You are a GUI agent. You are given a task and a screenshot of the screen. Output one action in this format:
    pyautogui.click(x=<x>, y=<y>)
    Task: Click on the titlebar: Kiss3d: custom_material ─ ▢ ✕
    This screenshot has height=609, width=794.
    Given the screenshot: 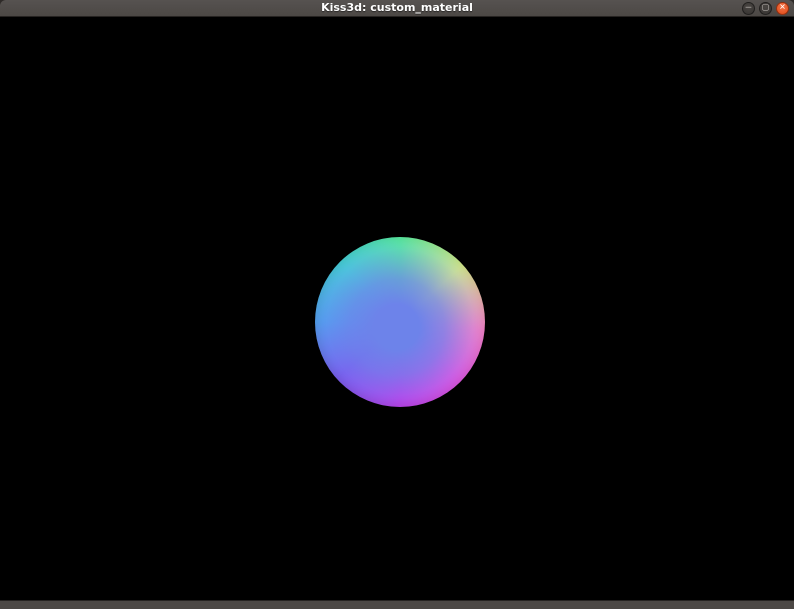 What is the action you would take?
    pyautogui.click(x=397, y=8)
    